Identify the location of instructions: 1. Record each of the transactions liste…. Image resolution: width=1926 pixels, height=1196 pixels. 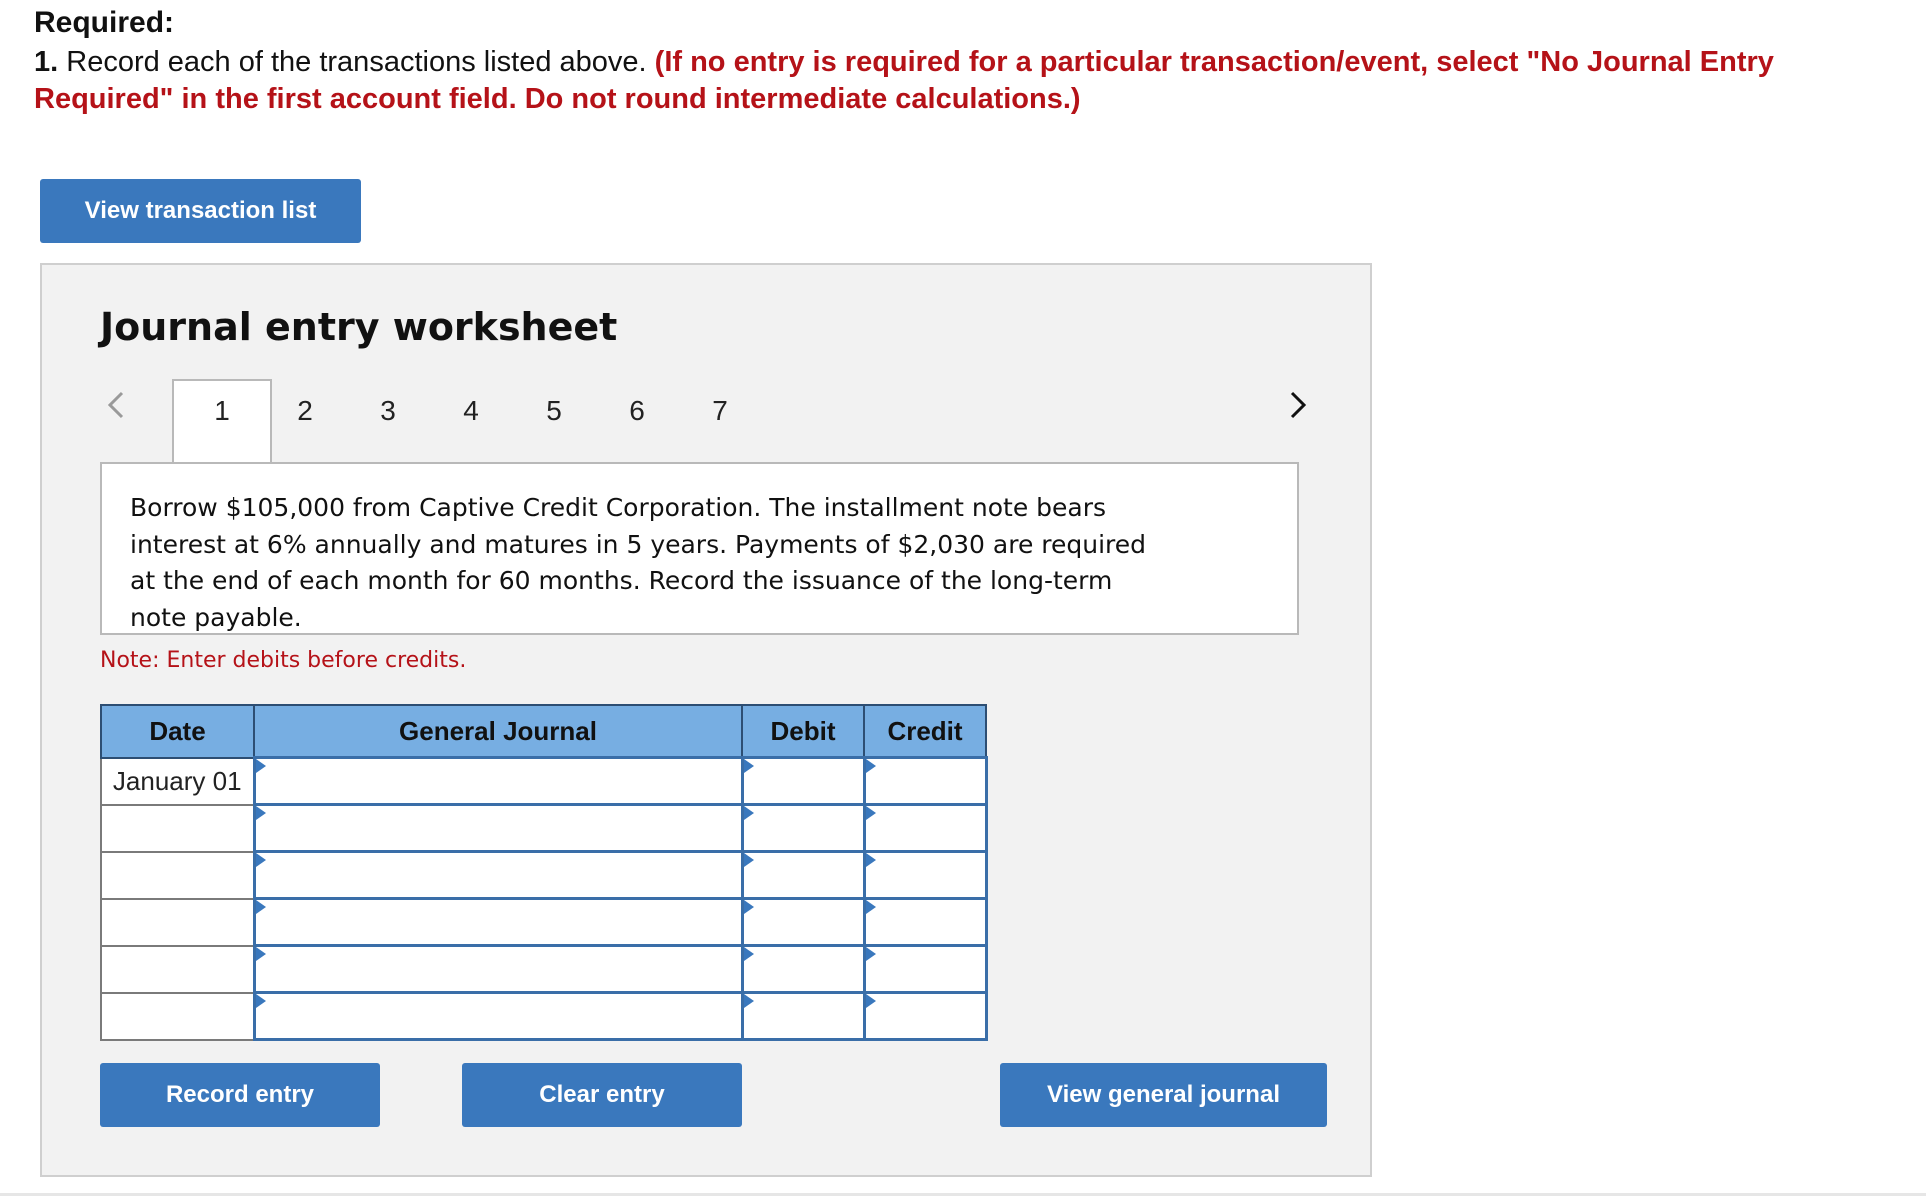
(964, 81).